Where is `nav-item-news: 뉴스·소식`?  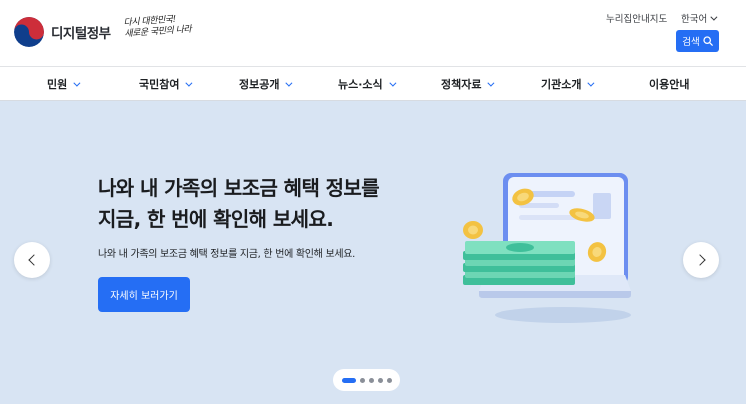
nav-item-news: 뉴스·소식 is located at coordinates (367, 84).